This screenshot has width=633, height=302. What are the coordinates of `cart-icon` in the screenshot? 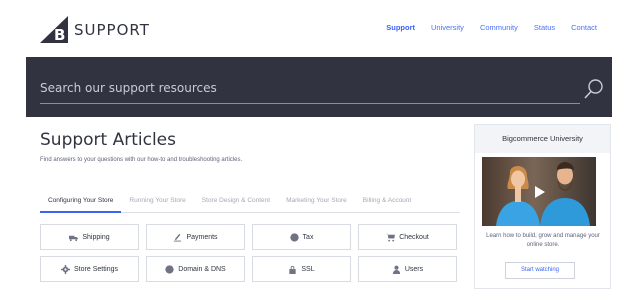 It's located at (391, 237).